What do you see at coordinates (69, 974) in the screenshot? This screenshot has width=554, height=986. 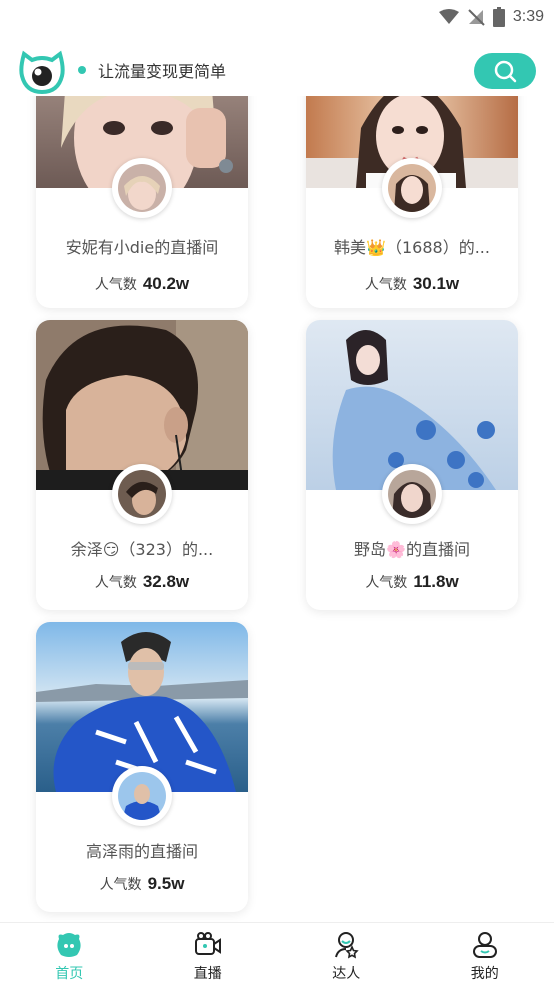 I see `nav-label: 首页` at bounding box center [69, 974].